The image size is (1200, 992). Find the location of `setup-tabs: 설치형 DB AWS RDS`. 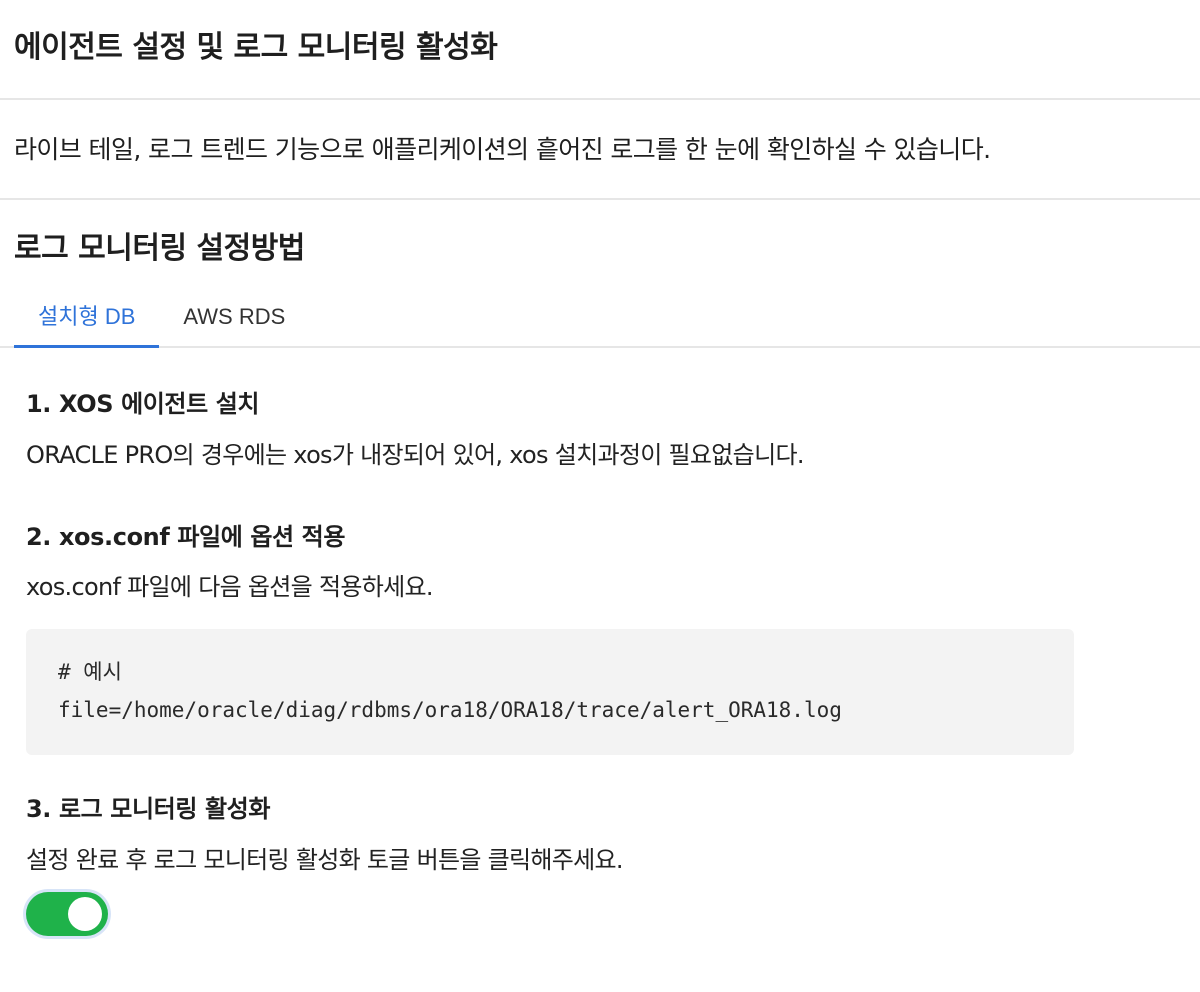

setup-tabs: 설치형 DB AWS RDS is located at coordinates (600, 319).